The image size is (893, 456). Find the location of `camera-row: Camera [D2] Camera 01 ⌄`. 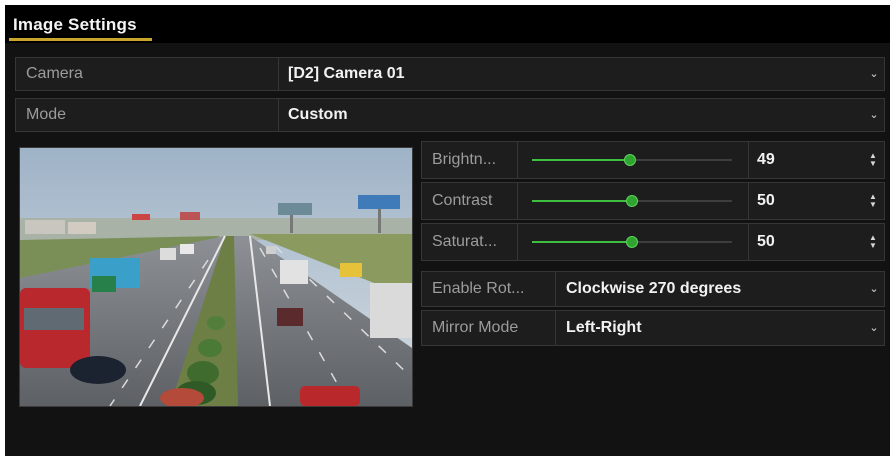

camera-row: Camera [D2] Camera 01 ⌄ is located at coordinates (450, 74).